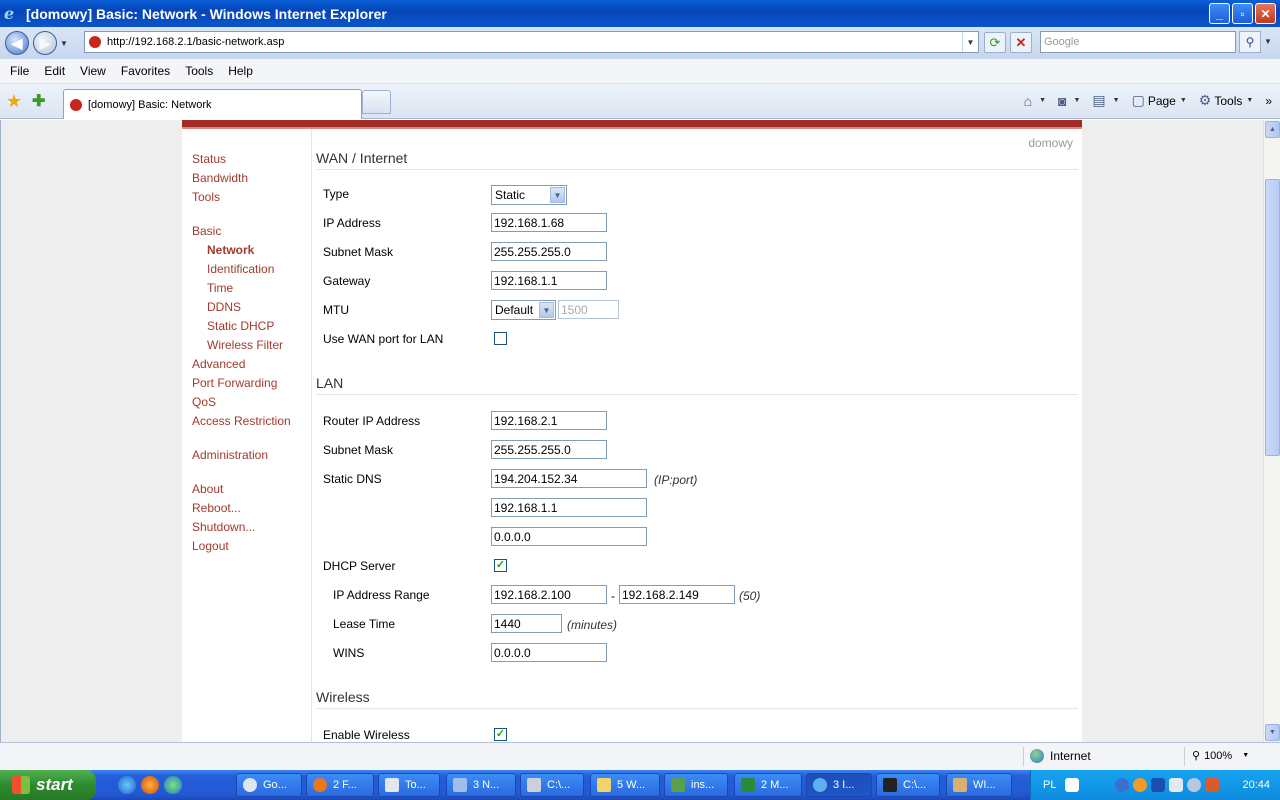 The height and width of the screenshot is (800, 1280). I want to click on wan-mtu-select: Default ▼, so click(523, 310).